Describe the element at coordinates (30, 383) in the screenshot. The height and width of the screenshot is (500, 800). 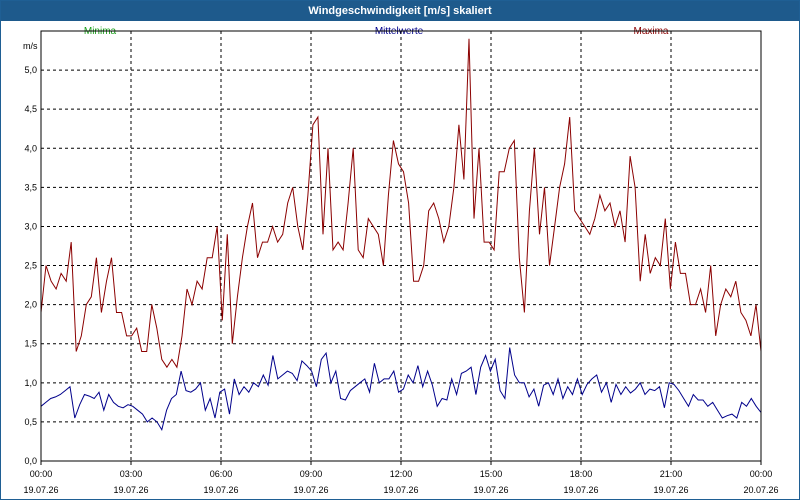
I see `y-tick-label: 1,0` at that location.